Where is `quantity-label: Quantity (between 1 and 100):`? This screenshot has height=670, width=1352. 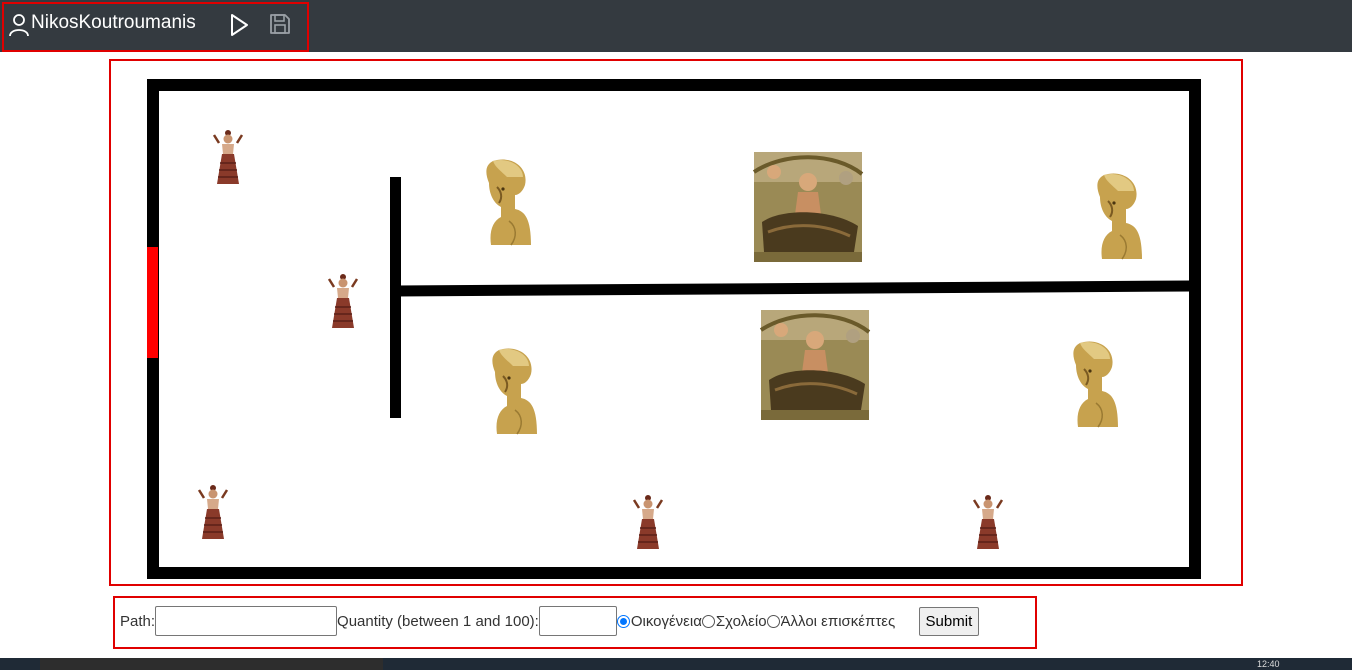
quantity-label: Quantity (between 1 and 100): is located at coordinates (438, 621).